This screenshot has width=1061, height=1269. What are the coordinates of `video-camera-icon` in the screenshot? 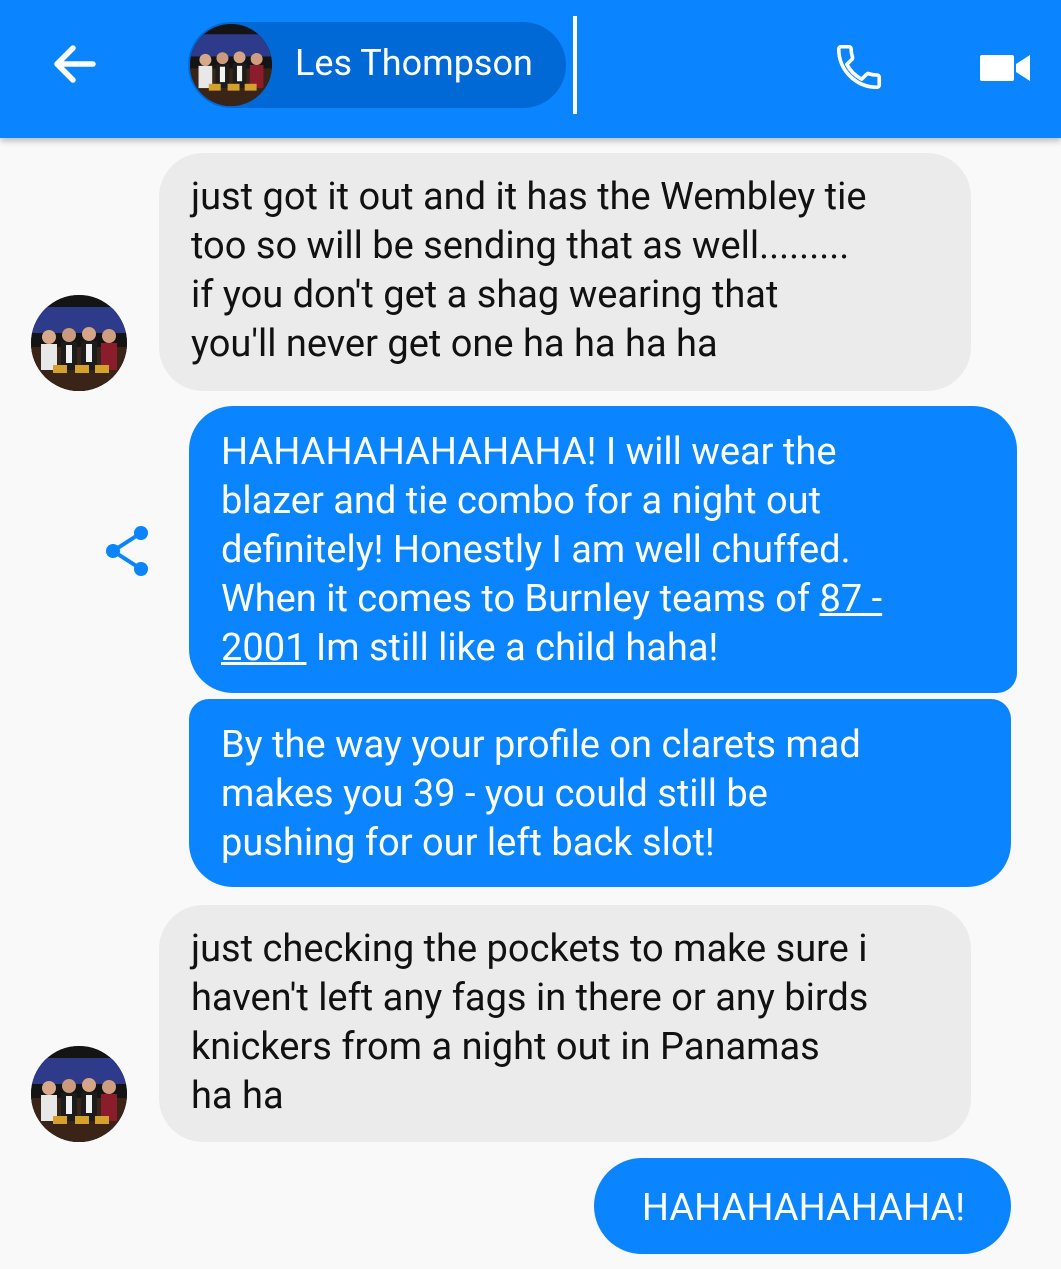 It's located at (1005, 68).